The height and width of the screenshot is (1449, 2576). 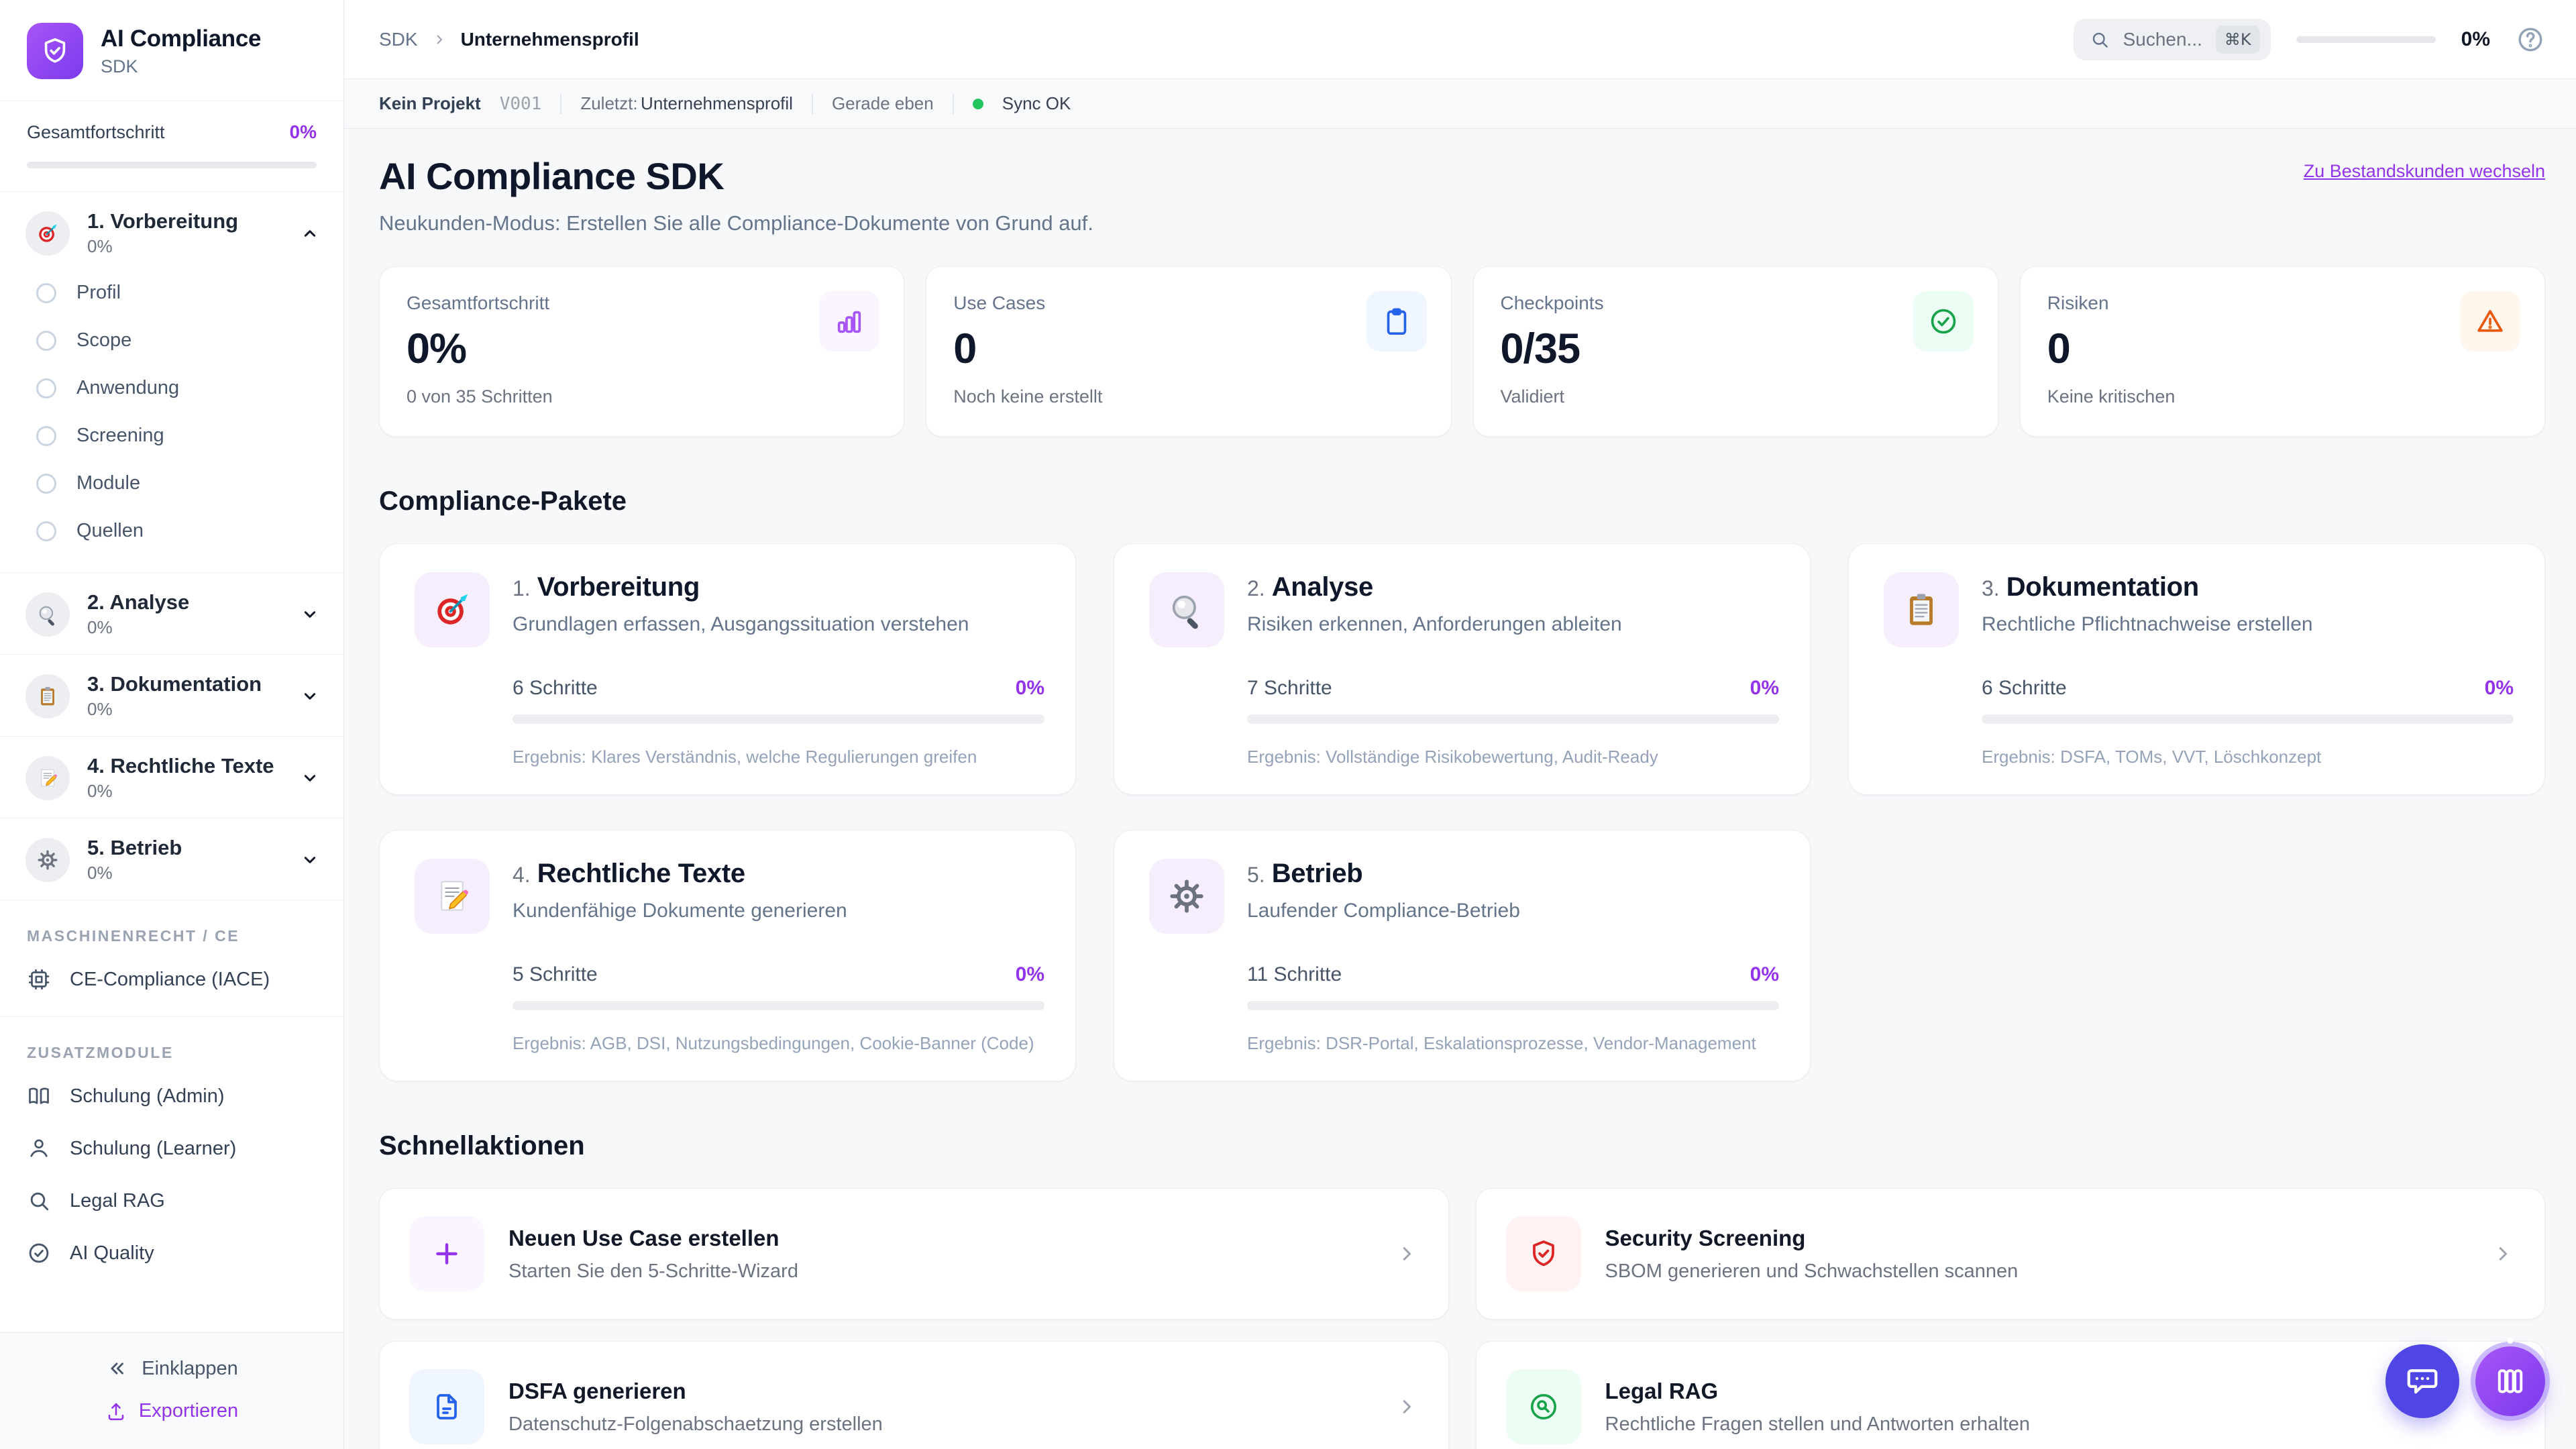 What do you see at coordinates (778, 1005) in the screenshot?
I see `package-progress-bar` at bounding box center [778, 1005].